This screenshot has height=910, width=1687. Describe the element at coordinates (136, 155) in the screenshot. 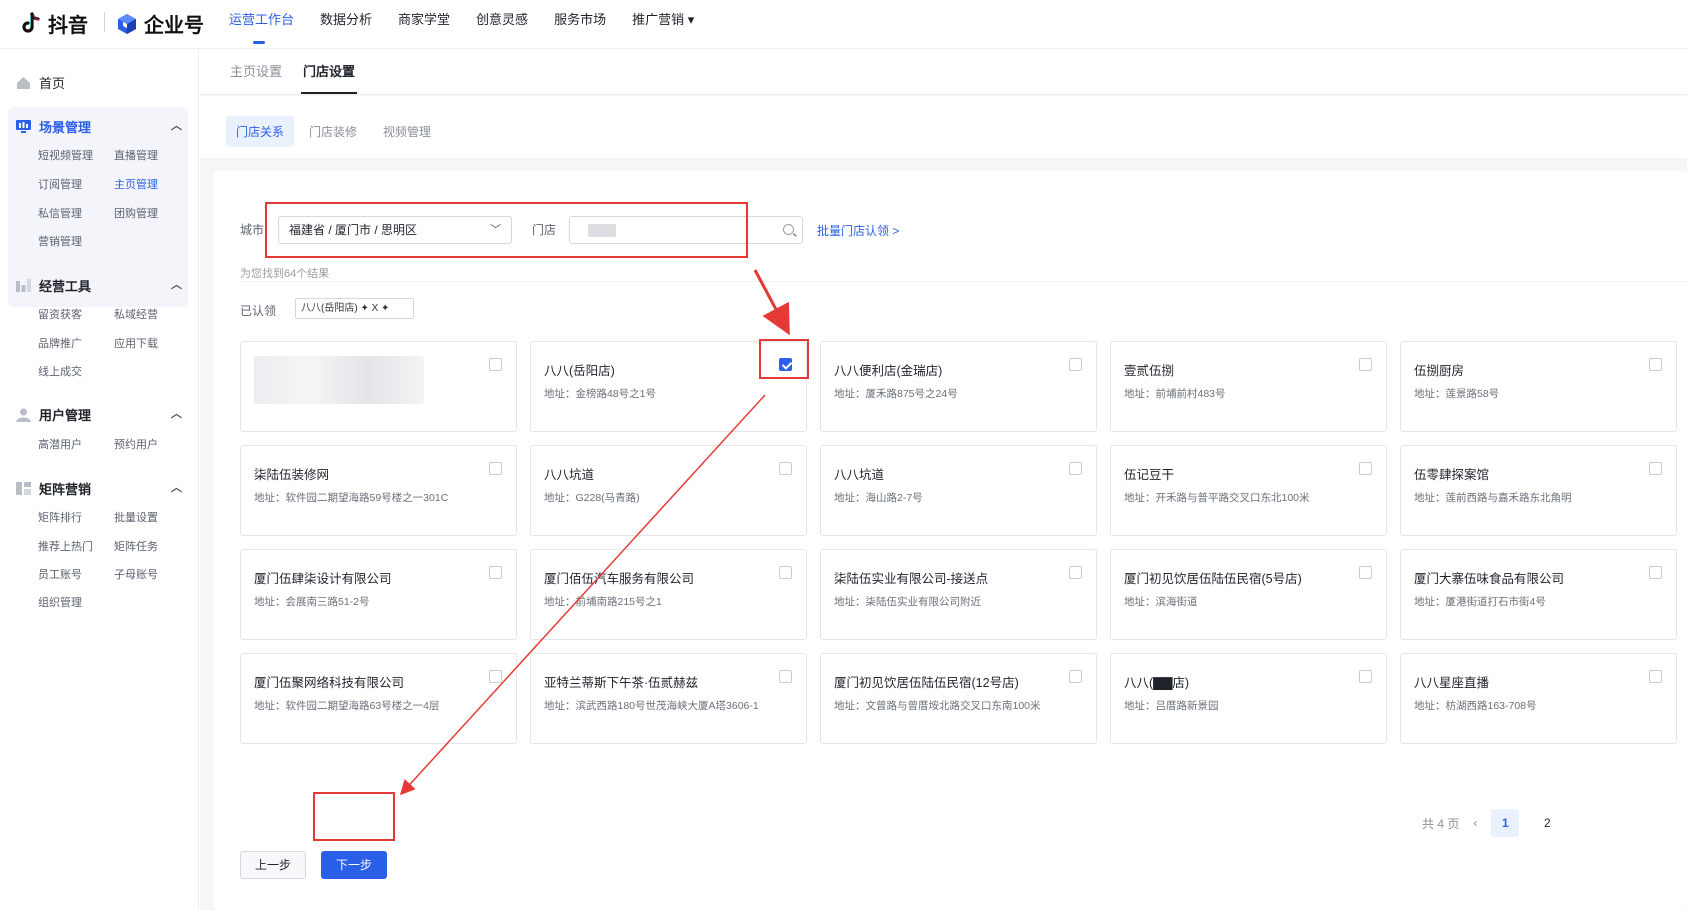

I see `sidebar-item-live: 直播管理` at that location.